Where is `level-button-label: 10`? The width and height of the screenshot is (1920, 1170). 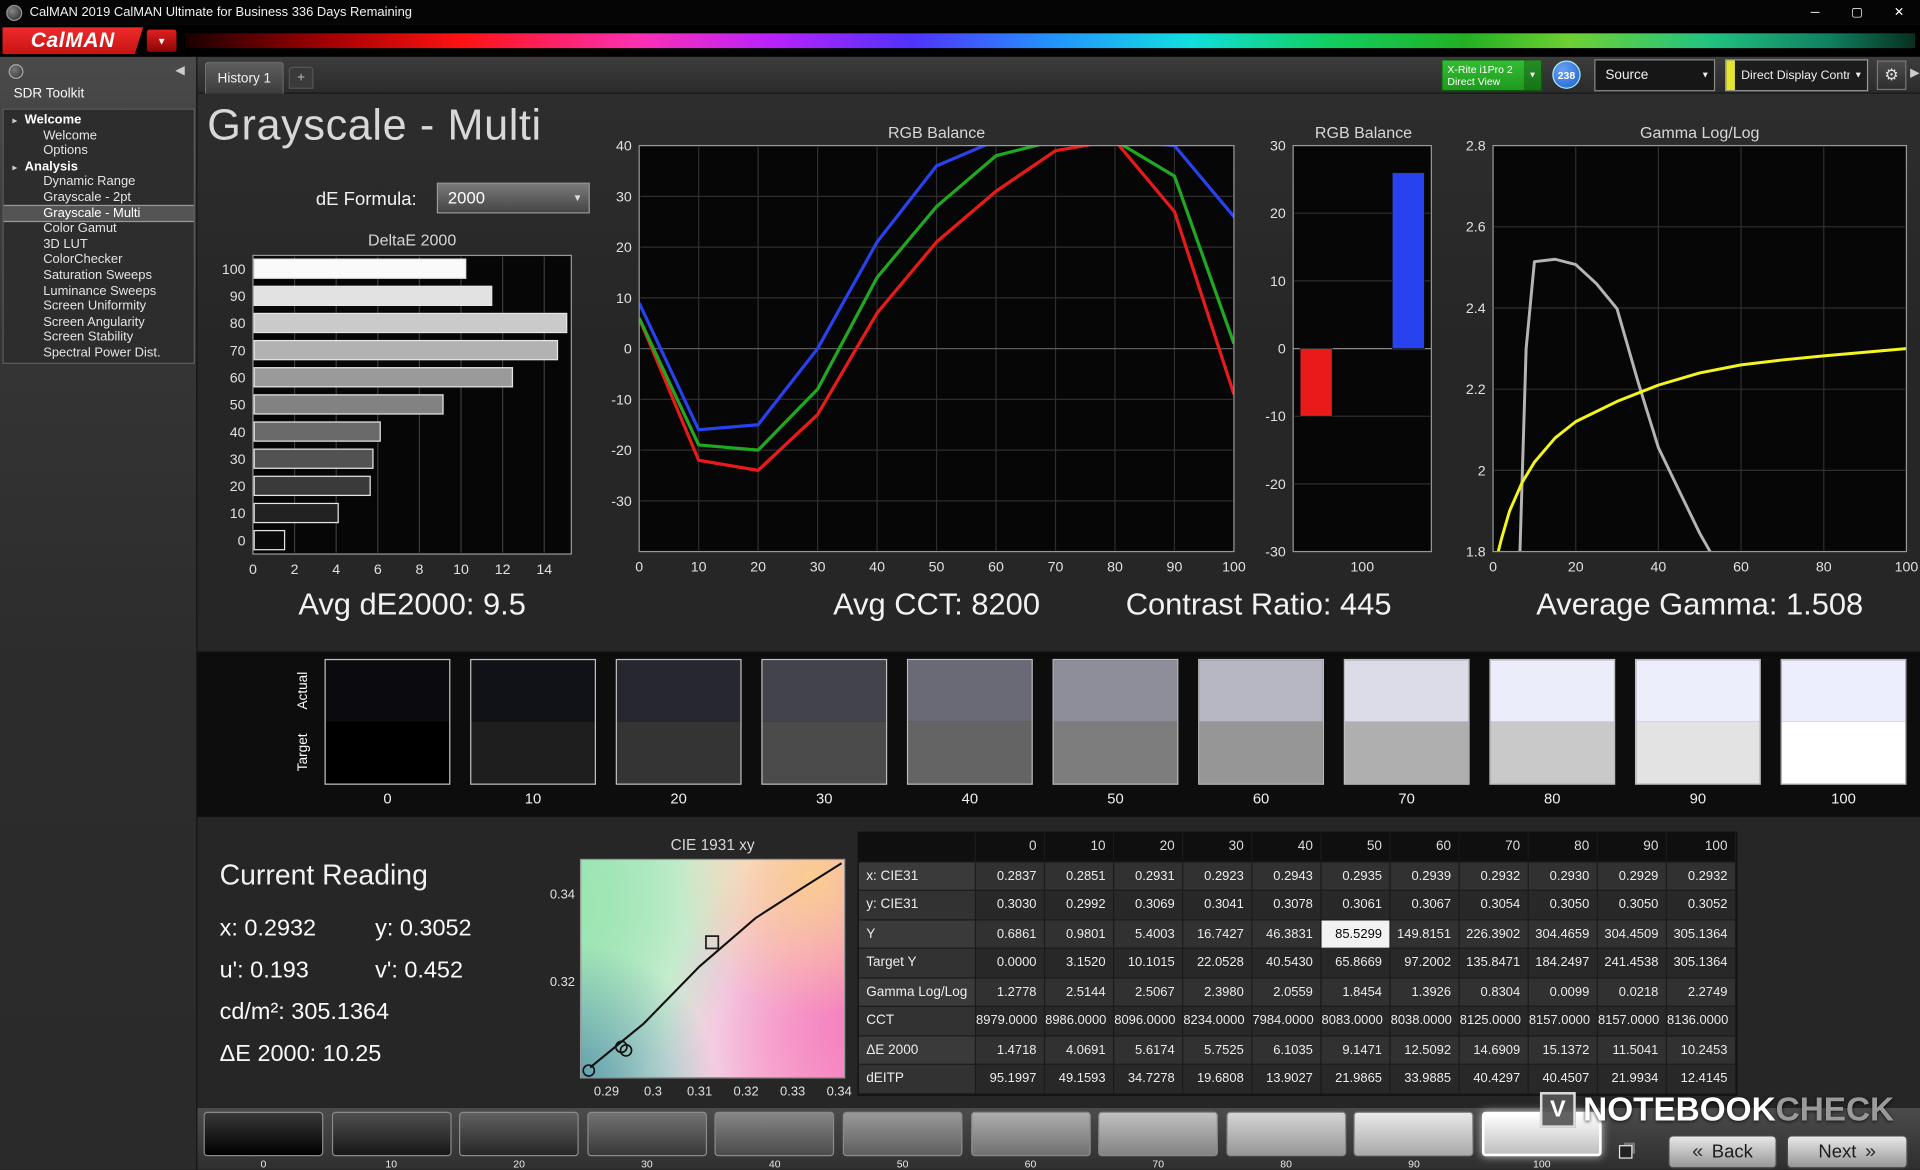 level-button-label: 10 is located at coordinates (391, 1163).